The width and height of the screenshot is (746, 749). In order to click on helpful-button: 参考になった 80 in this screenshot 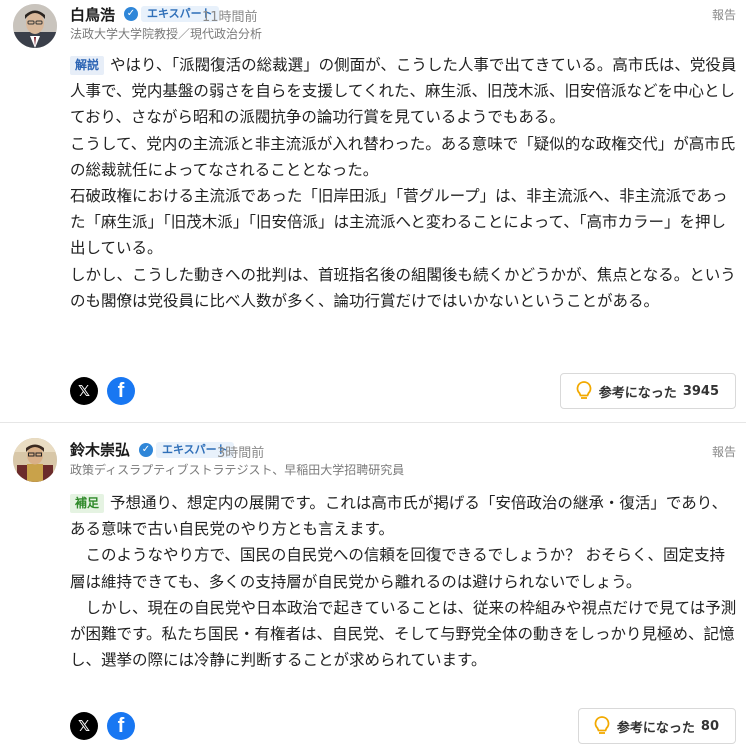, I will do `click(656, 726)`.